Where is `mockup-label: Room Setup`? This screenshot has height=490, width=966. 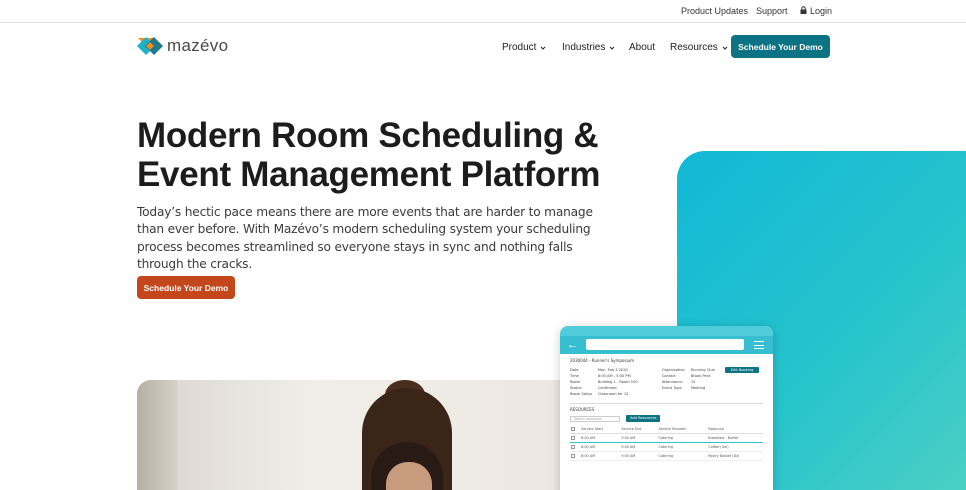
mockup-label: Room Setup is located at coordinates (581, 394).